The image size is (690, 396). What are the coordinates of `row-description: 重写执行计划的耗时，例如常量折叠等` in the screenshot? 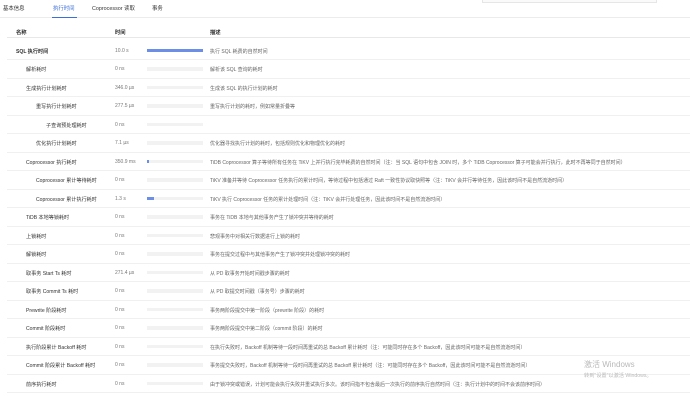 It's located at (253, 107).